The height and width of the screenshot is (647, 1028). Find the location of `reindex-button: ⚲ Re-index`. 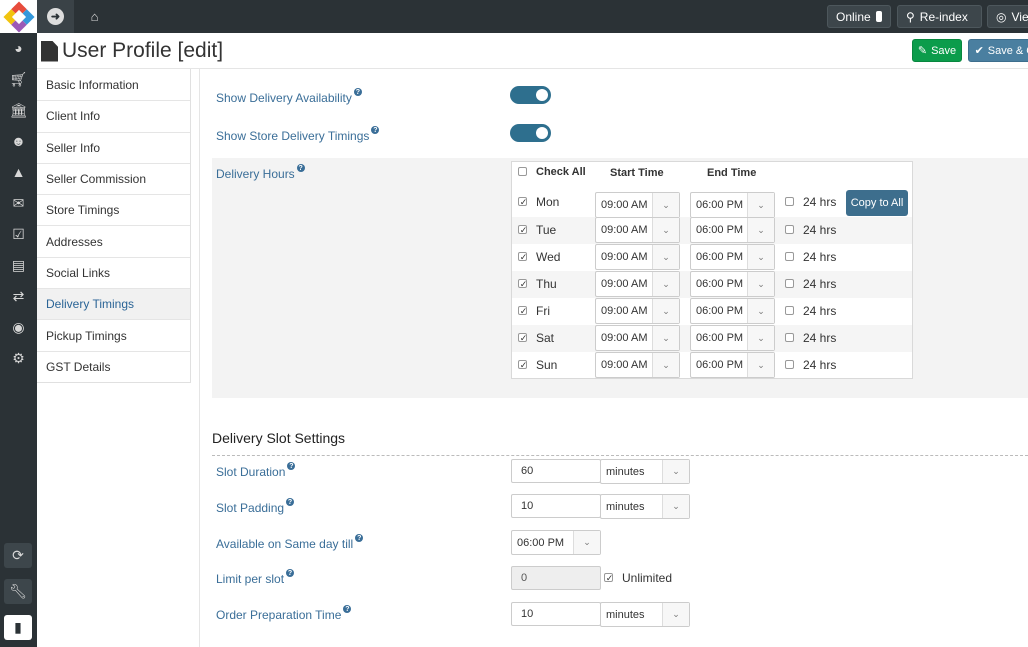

reindex-button: ⚲ Re-index is located at coordinates (939, 16).